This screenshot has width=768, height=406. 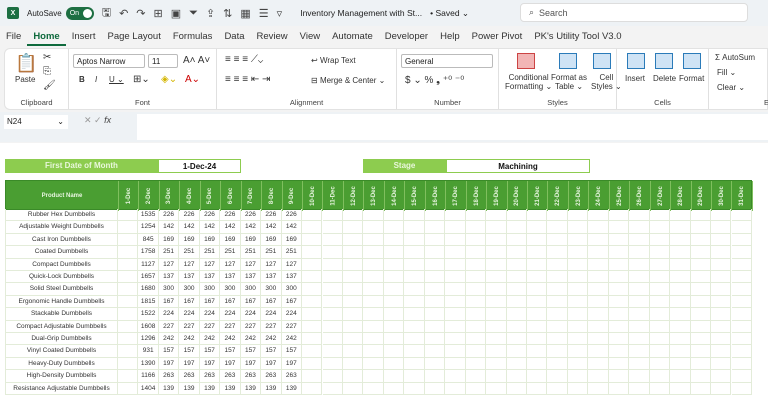 I want to click on save-status: • Saved ⌄, so click(x=449, y=13).